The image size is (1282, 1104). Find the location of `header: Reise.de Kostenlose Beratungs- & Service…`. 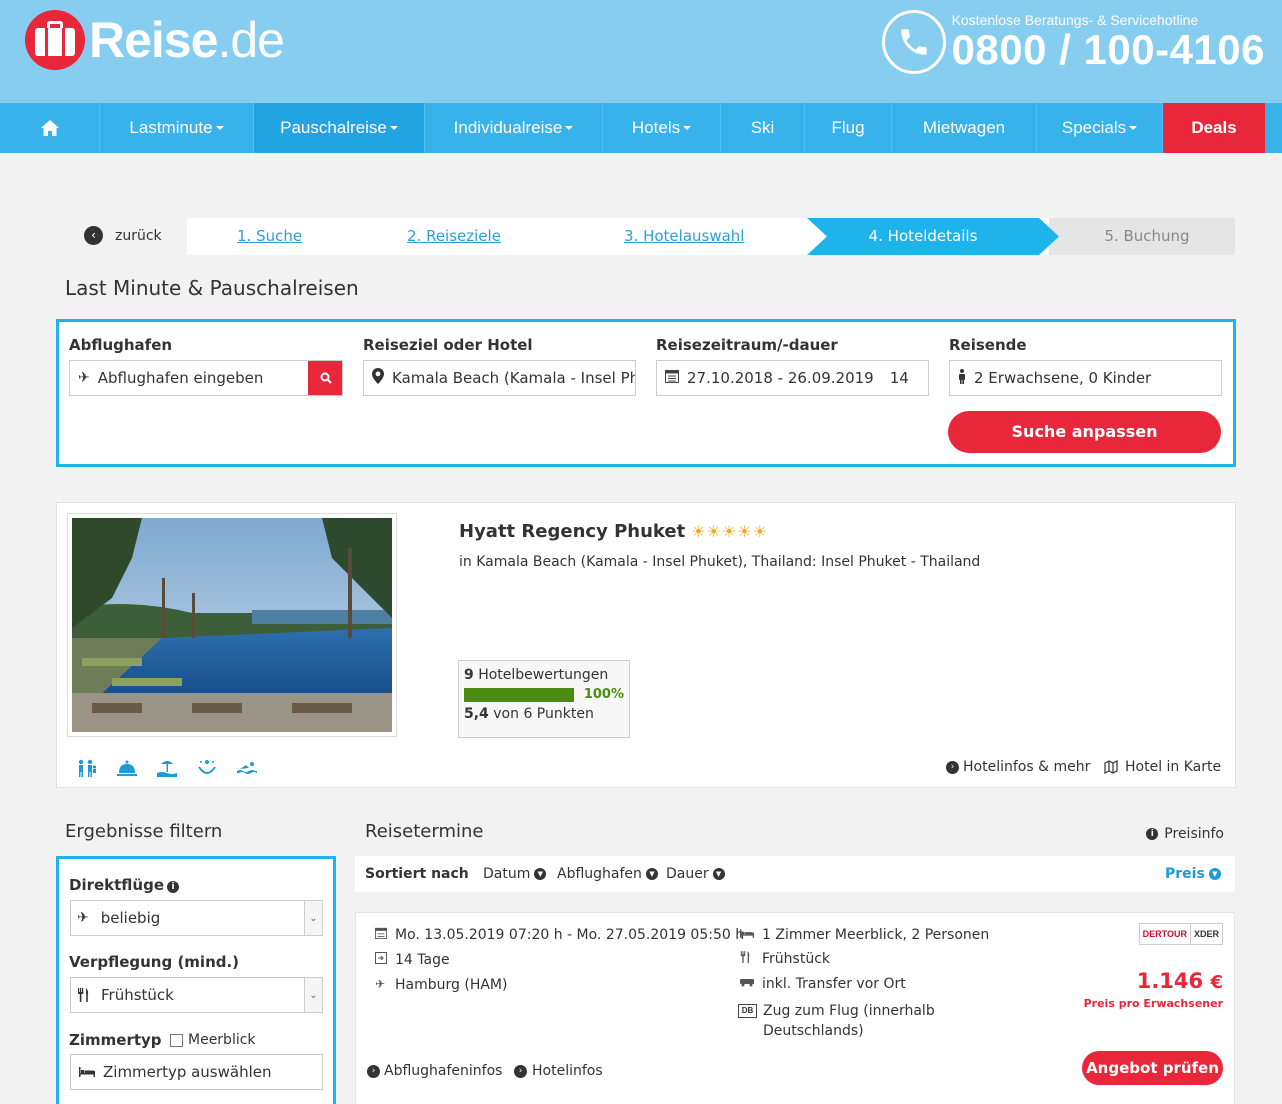

header: Reise.de Kostenlose Beratungs- & Service… is located at coordinates (641, 51).